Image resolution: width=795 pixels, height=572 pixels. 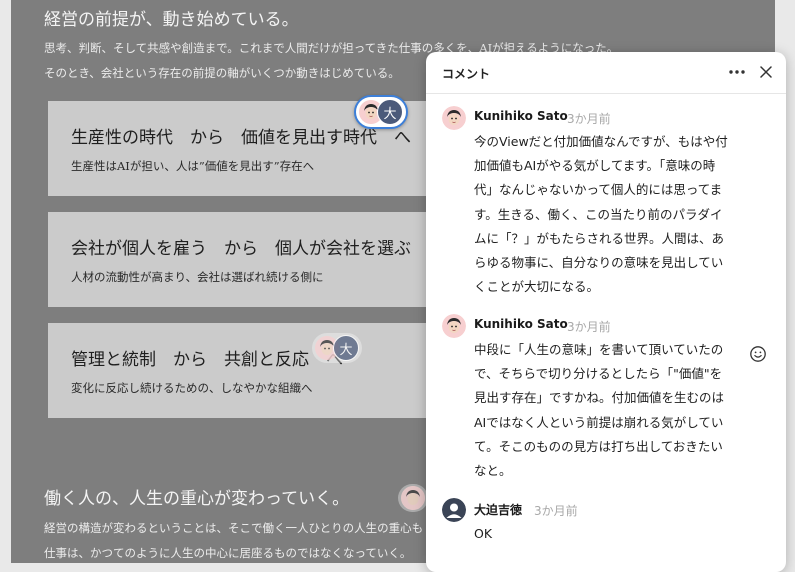 I want to click on document-heading: 経営の前提が、動き始めている。, so click(x=171, y=20).